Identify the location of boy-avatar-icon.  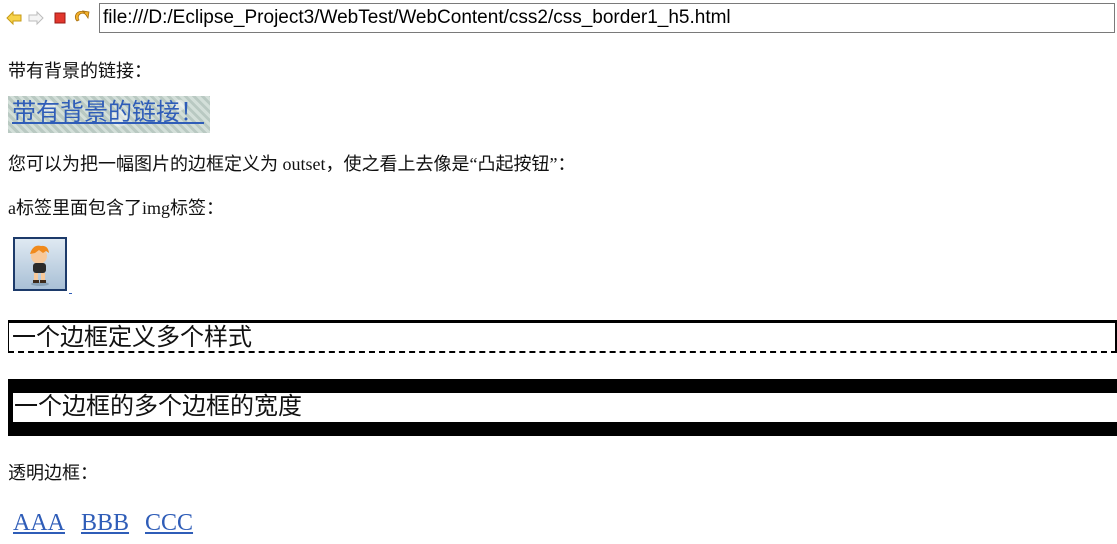
(39, 265).